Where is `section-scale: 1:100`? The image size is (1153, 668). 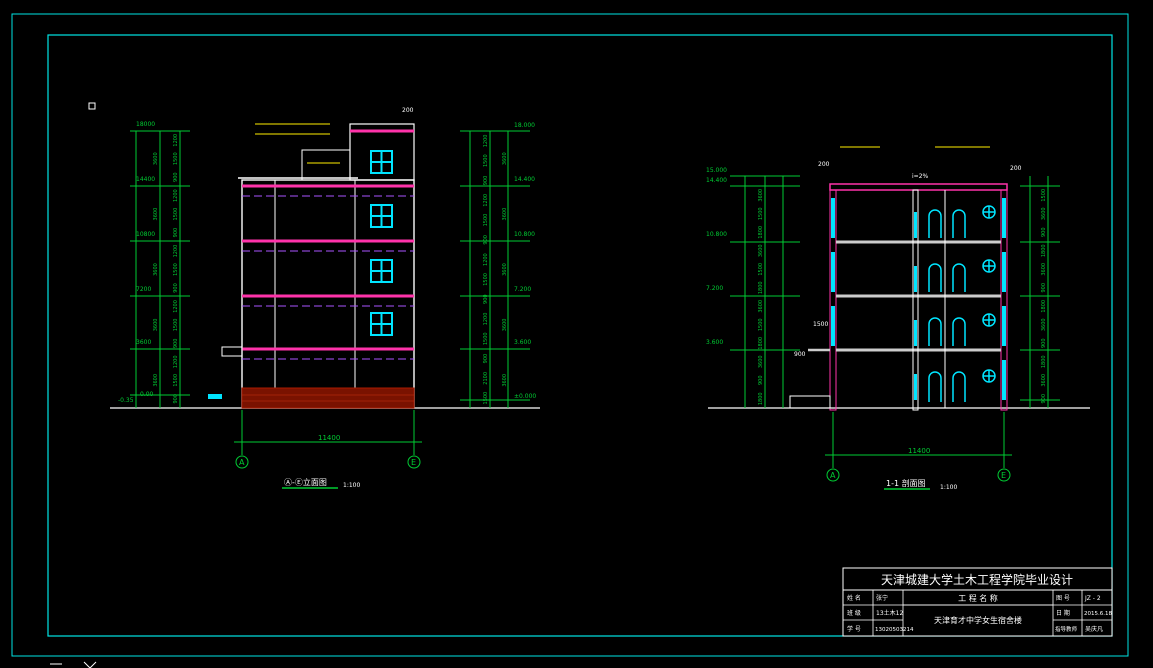
section-scale: 1:100 is located at coordinates (948, 487).